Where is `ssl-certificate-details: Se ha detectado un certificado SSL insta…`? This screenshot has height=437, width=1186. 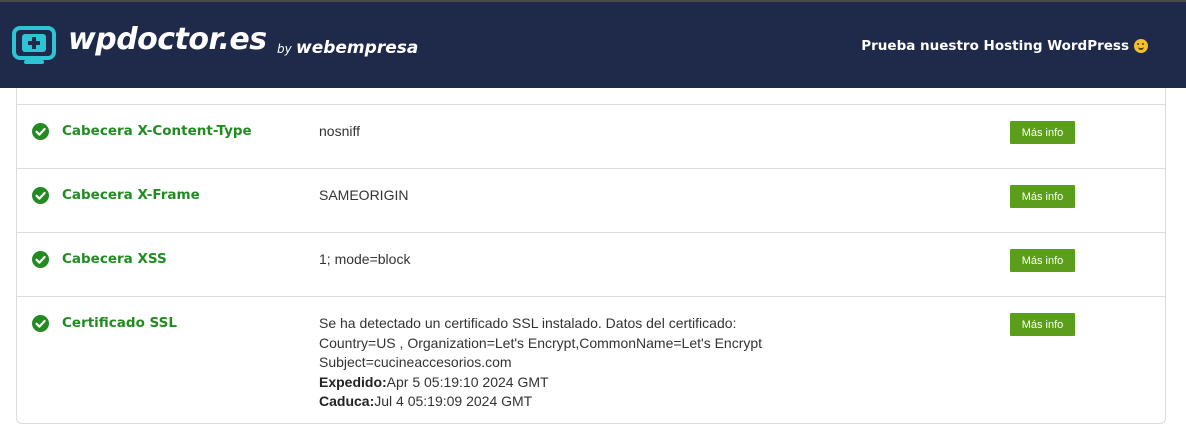
ssl-certificate-details: Se ha detectado un certificado SSL insta… is located at coordinates (639, 363).